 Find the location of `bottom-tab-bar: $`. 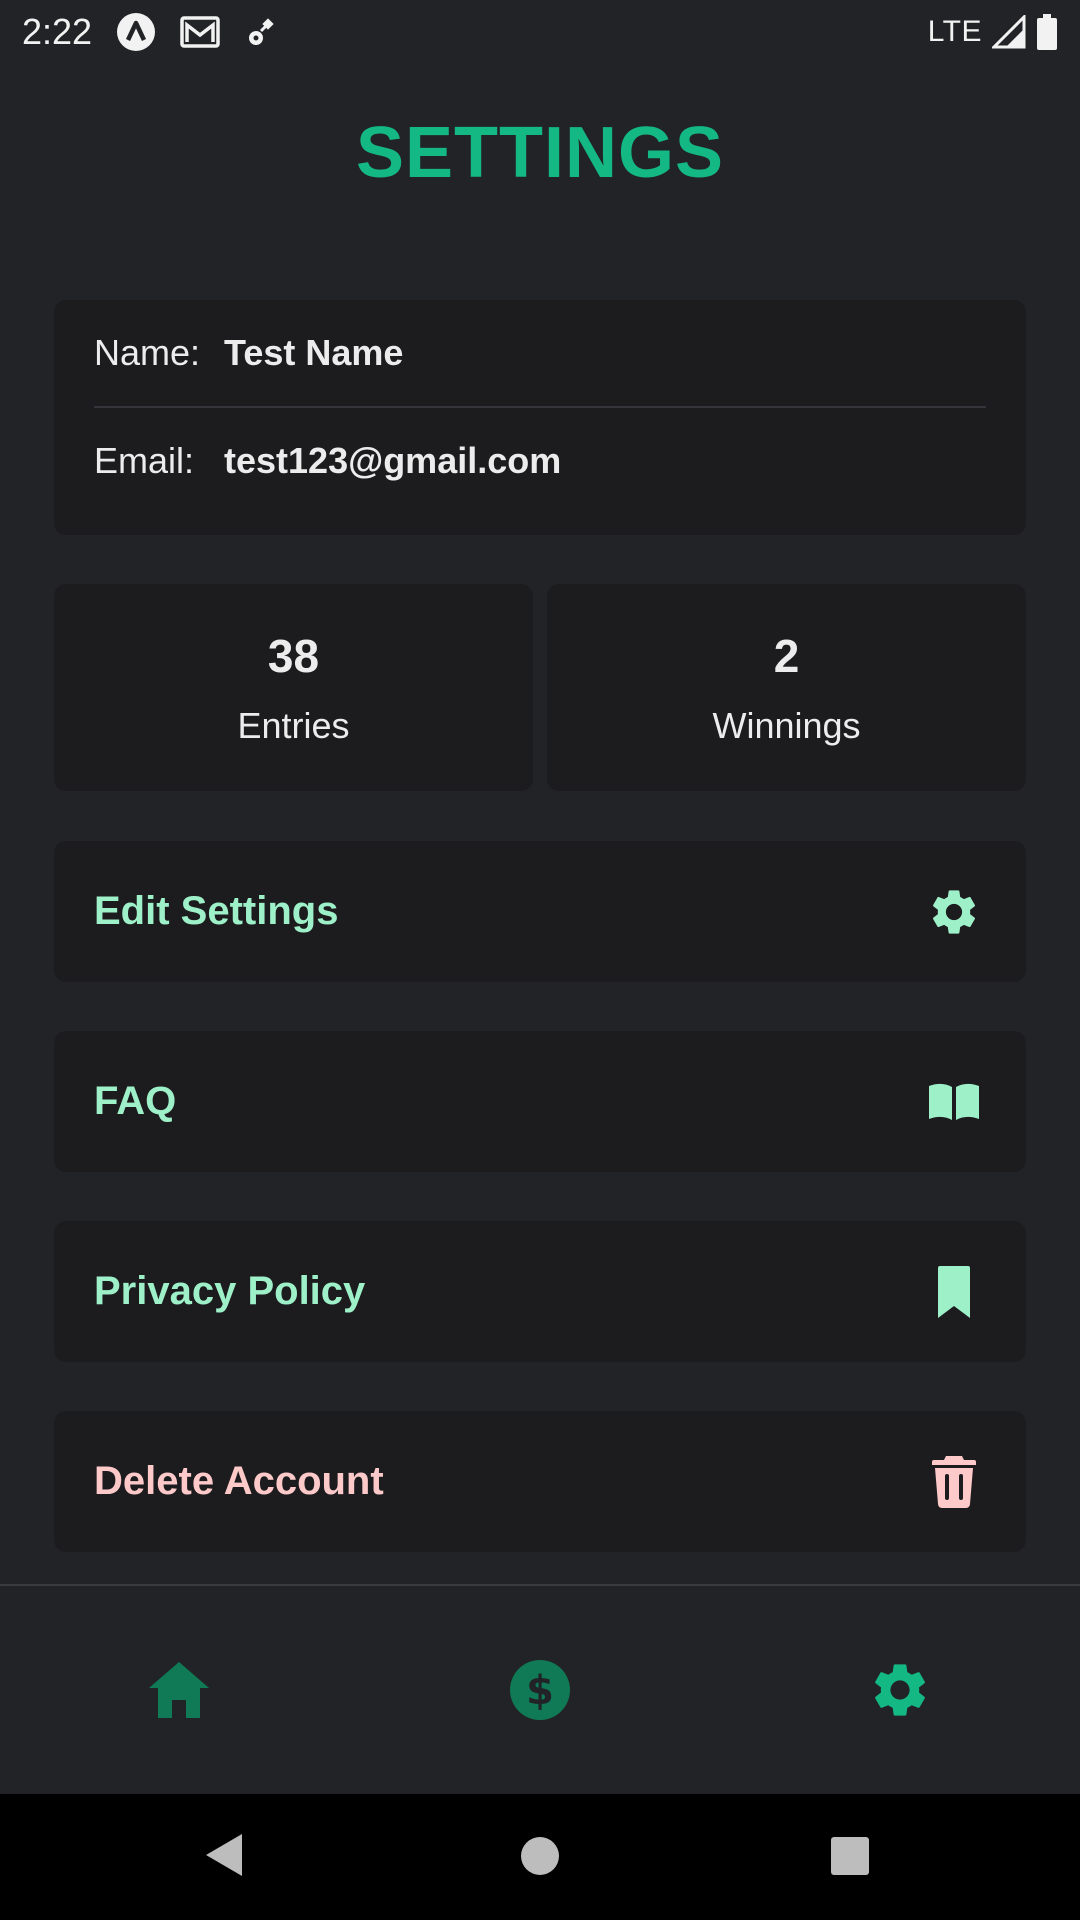

bottom-tab-bar: $ is located at coordinates (540, 1689).